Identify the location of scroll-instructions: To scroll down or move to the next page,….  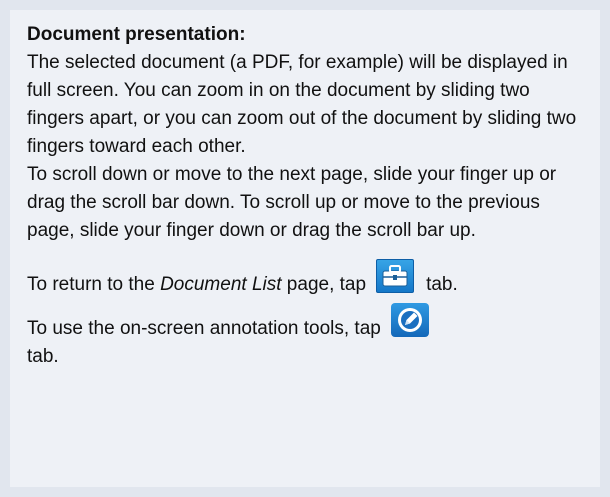
(292, 202).